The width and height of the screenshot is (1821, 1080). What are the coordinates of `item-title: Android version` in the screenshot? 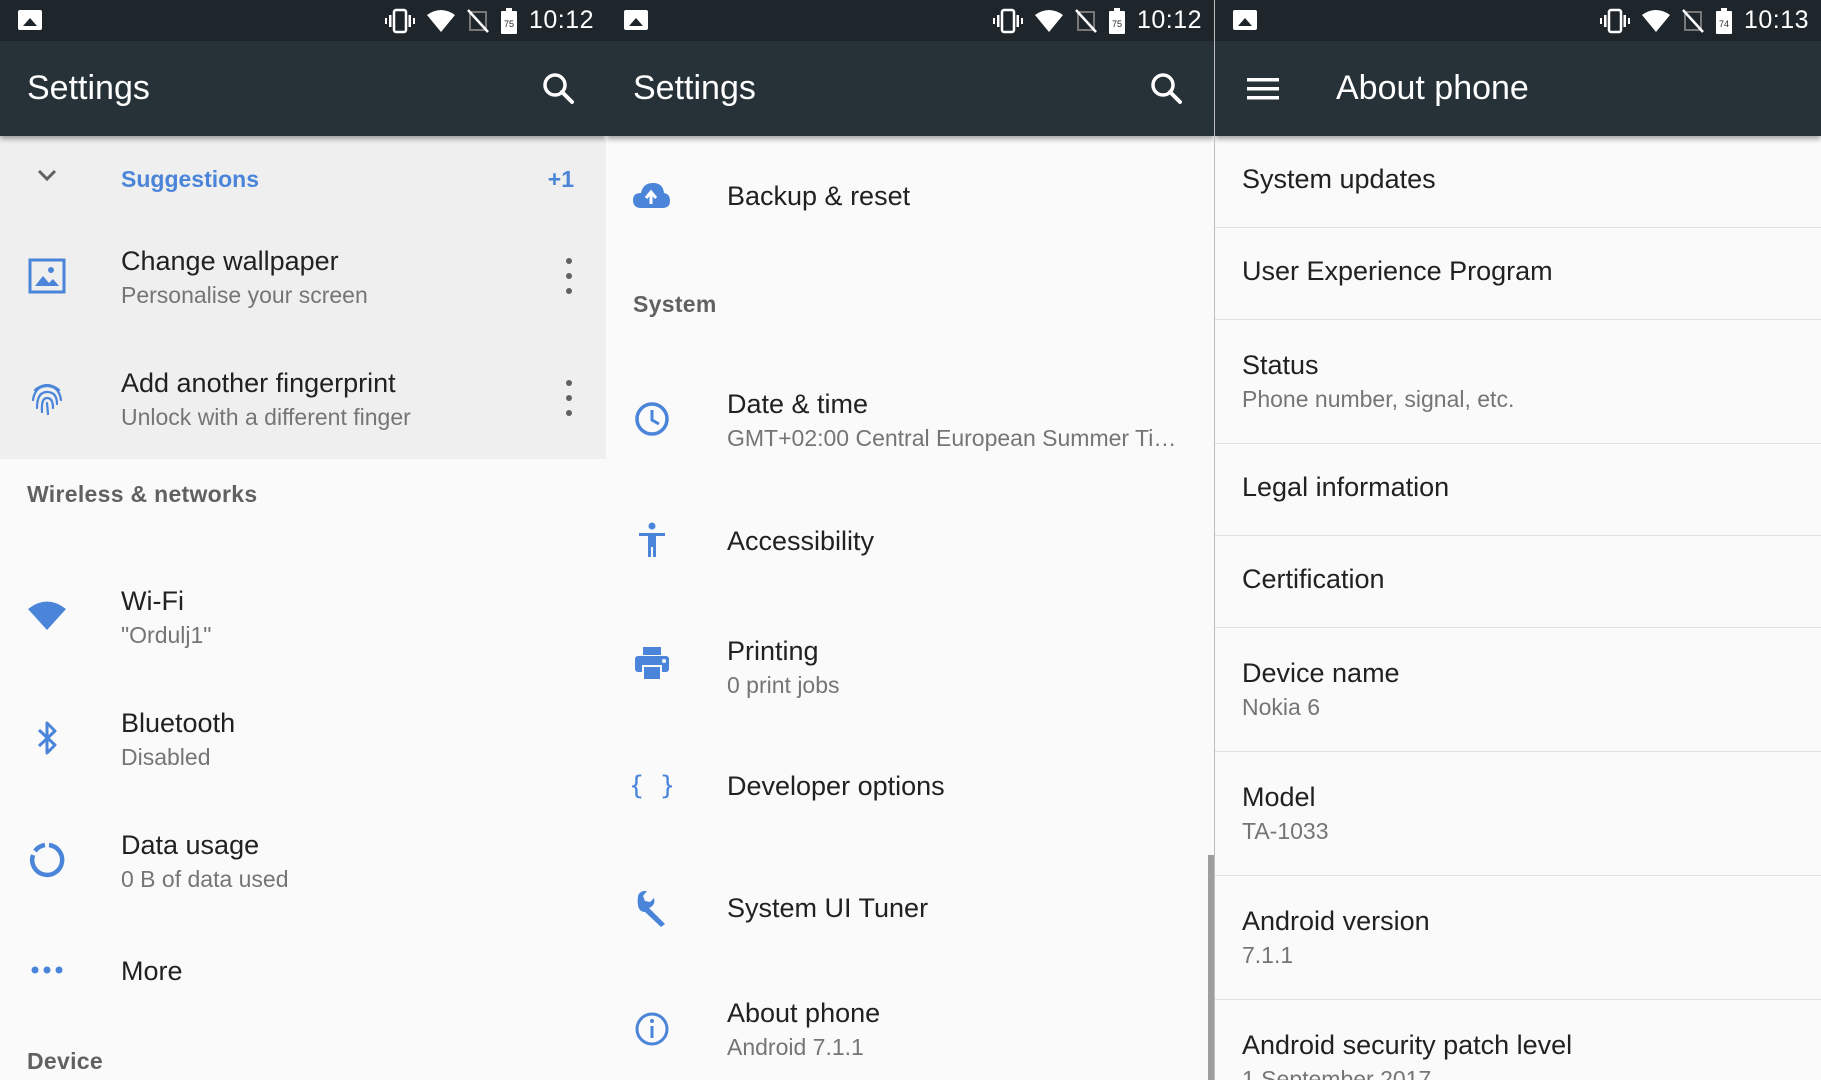 It's located at (1336, 921).